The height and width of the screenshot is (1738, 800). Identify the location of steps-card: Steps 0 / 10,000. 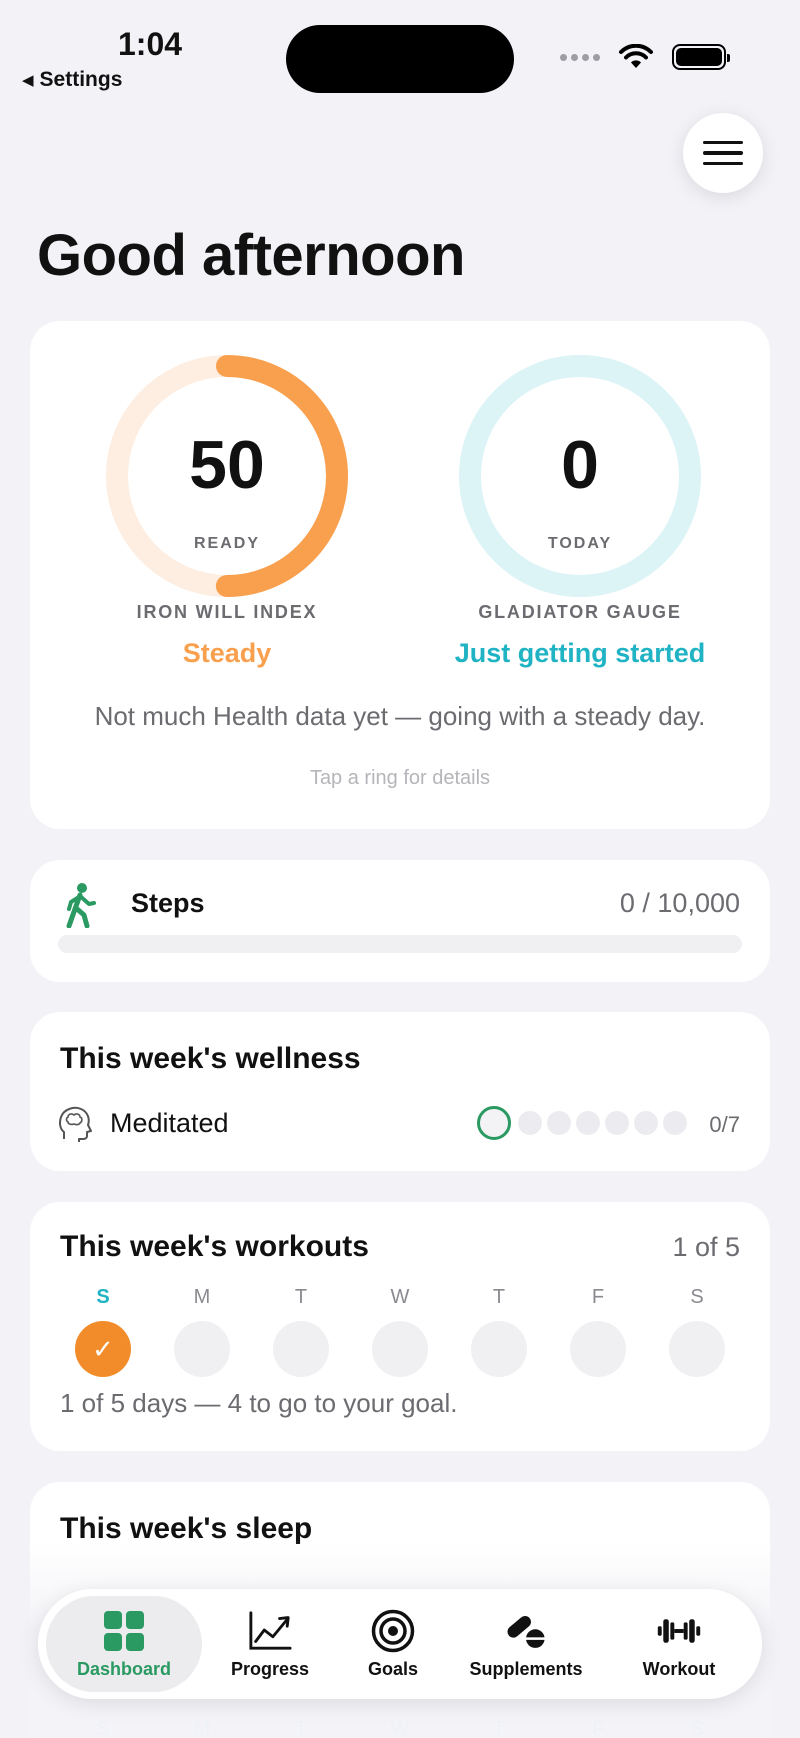
(400, 921).